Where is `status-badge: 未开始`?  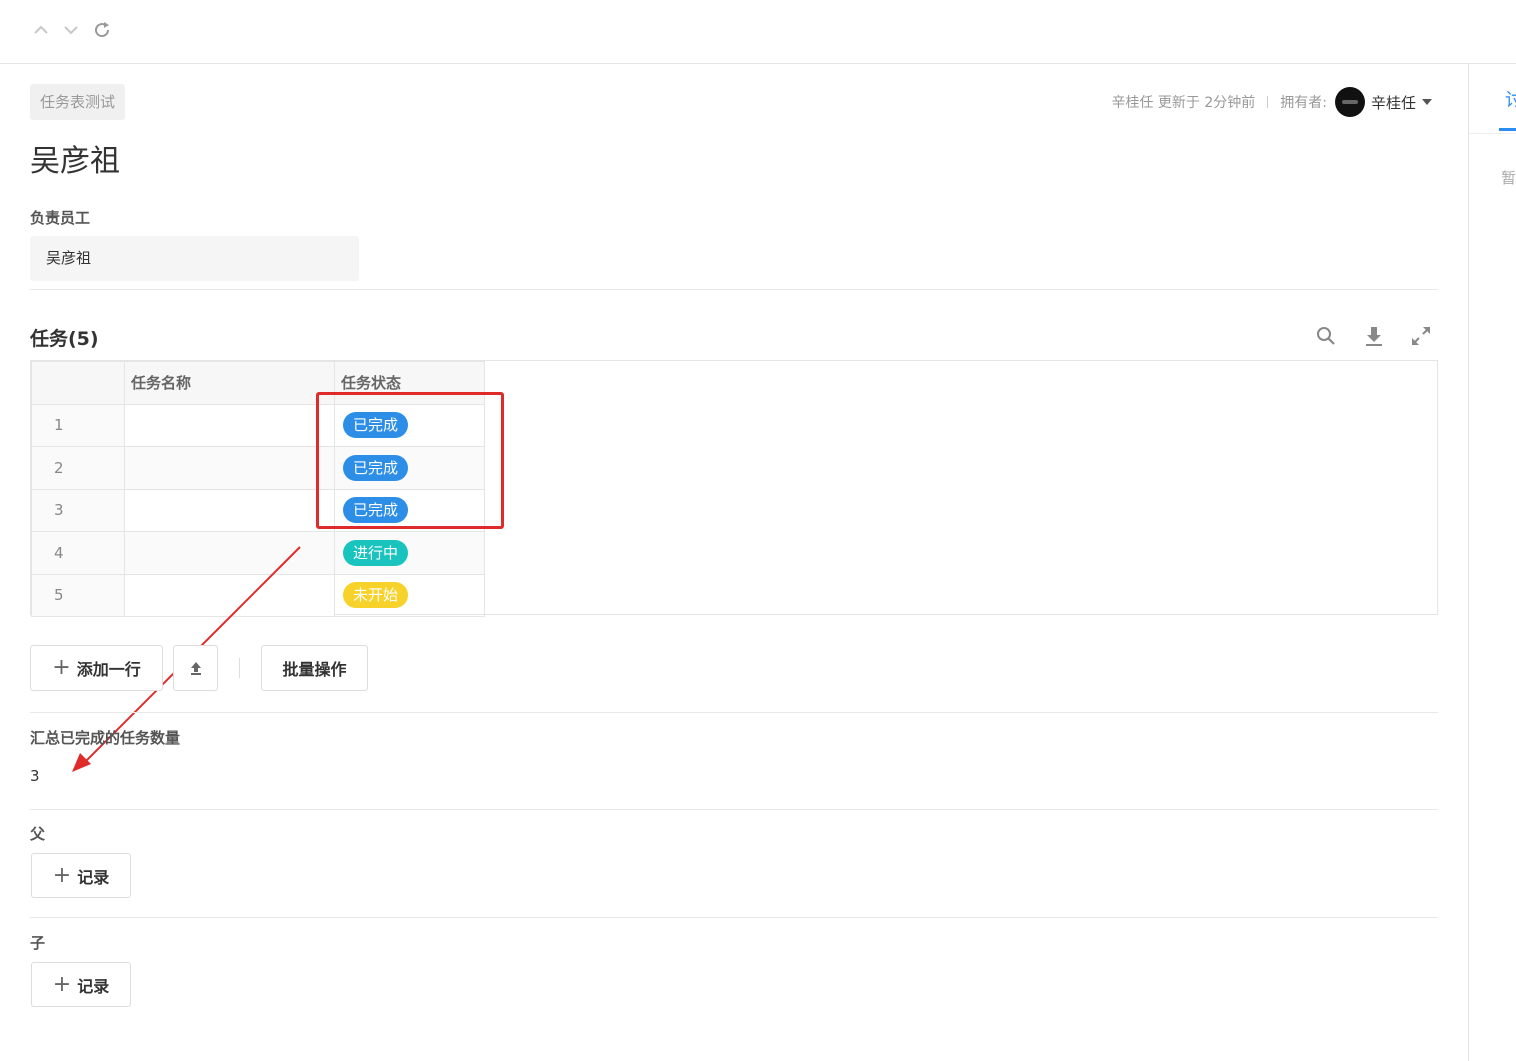
status-badge: 未开始 is located at coordinates (376, 595).